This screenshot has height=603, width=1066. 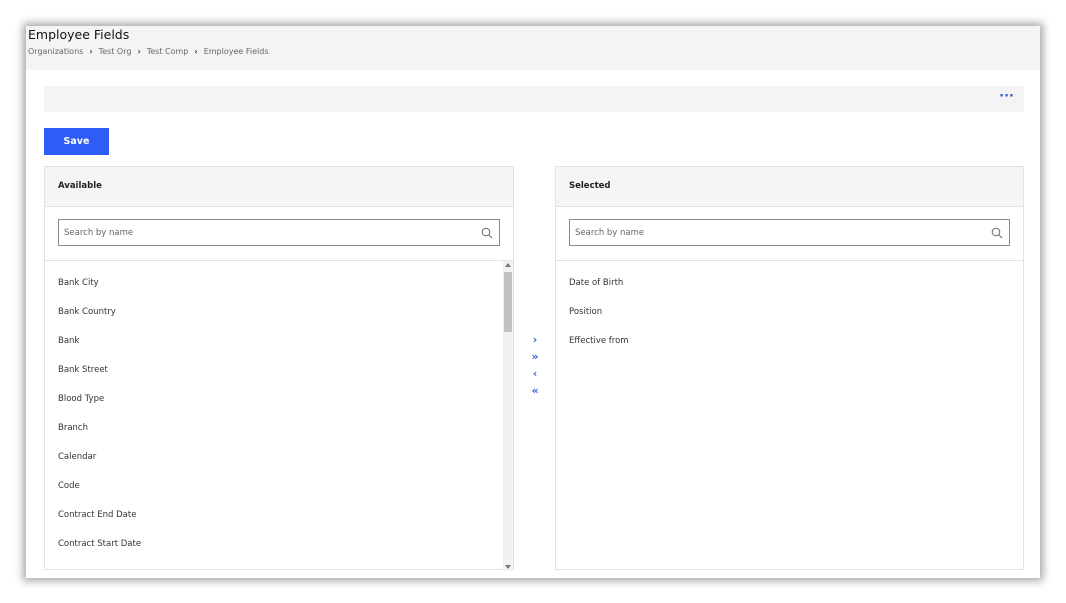 I want to click on page-title: Employee Fields, so click(x=79, y=34).